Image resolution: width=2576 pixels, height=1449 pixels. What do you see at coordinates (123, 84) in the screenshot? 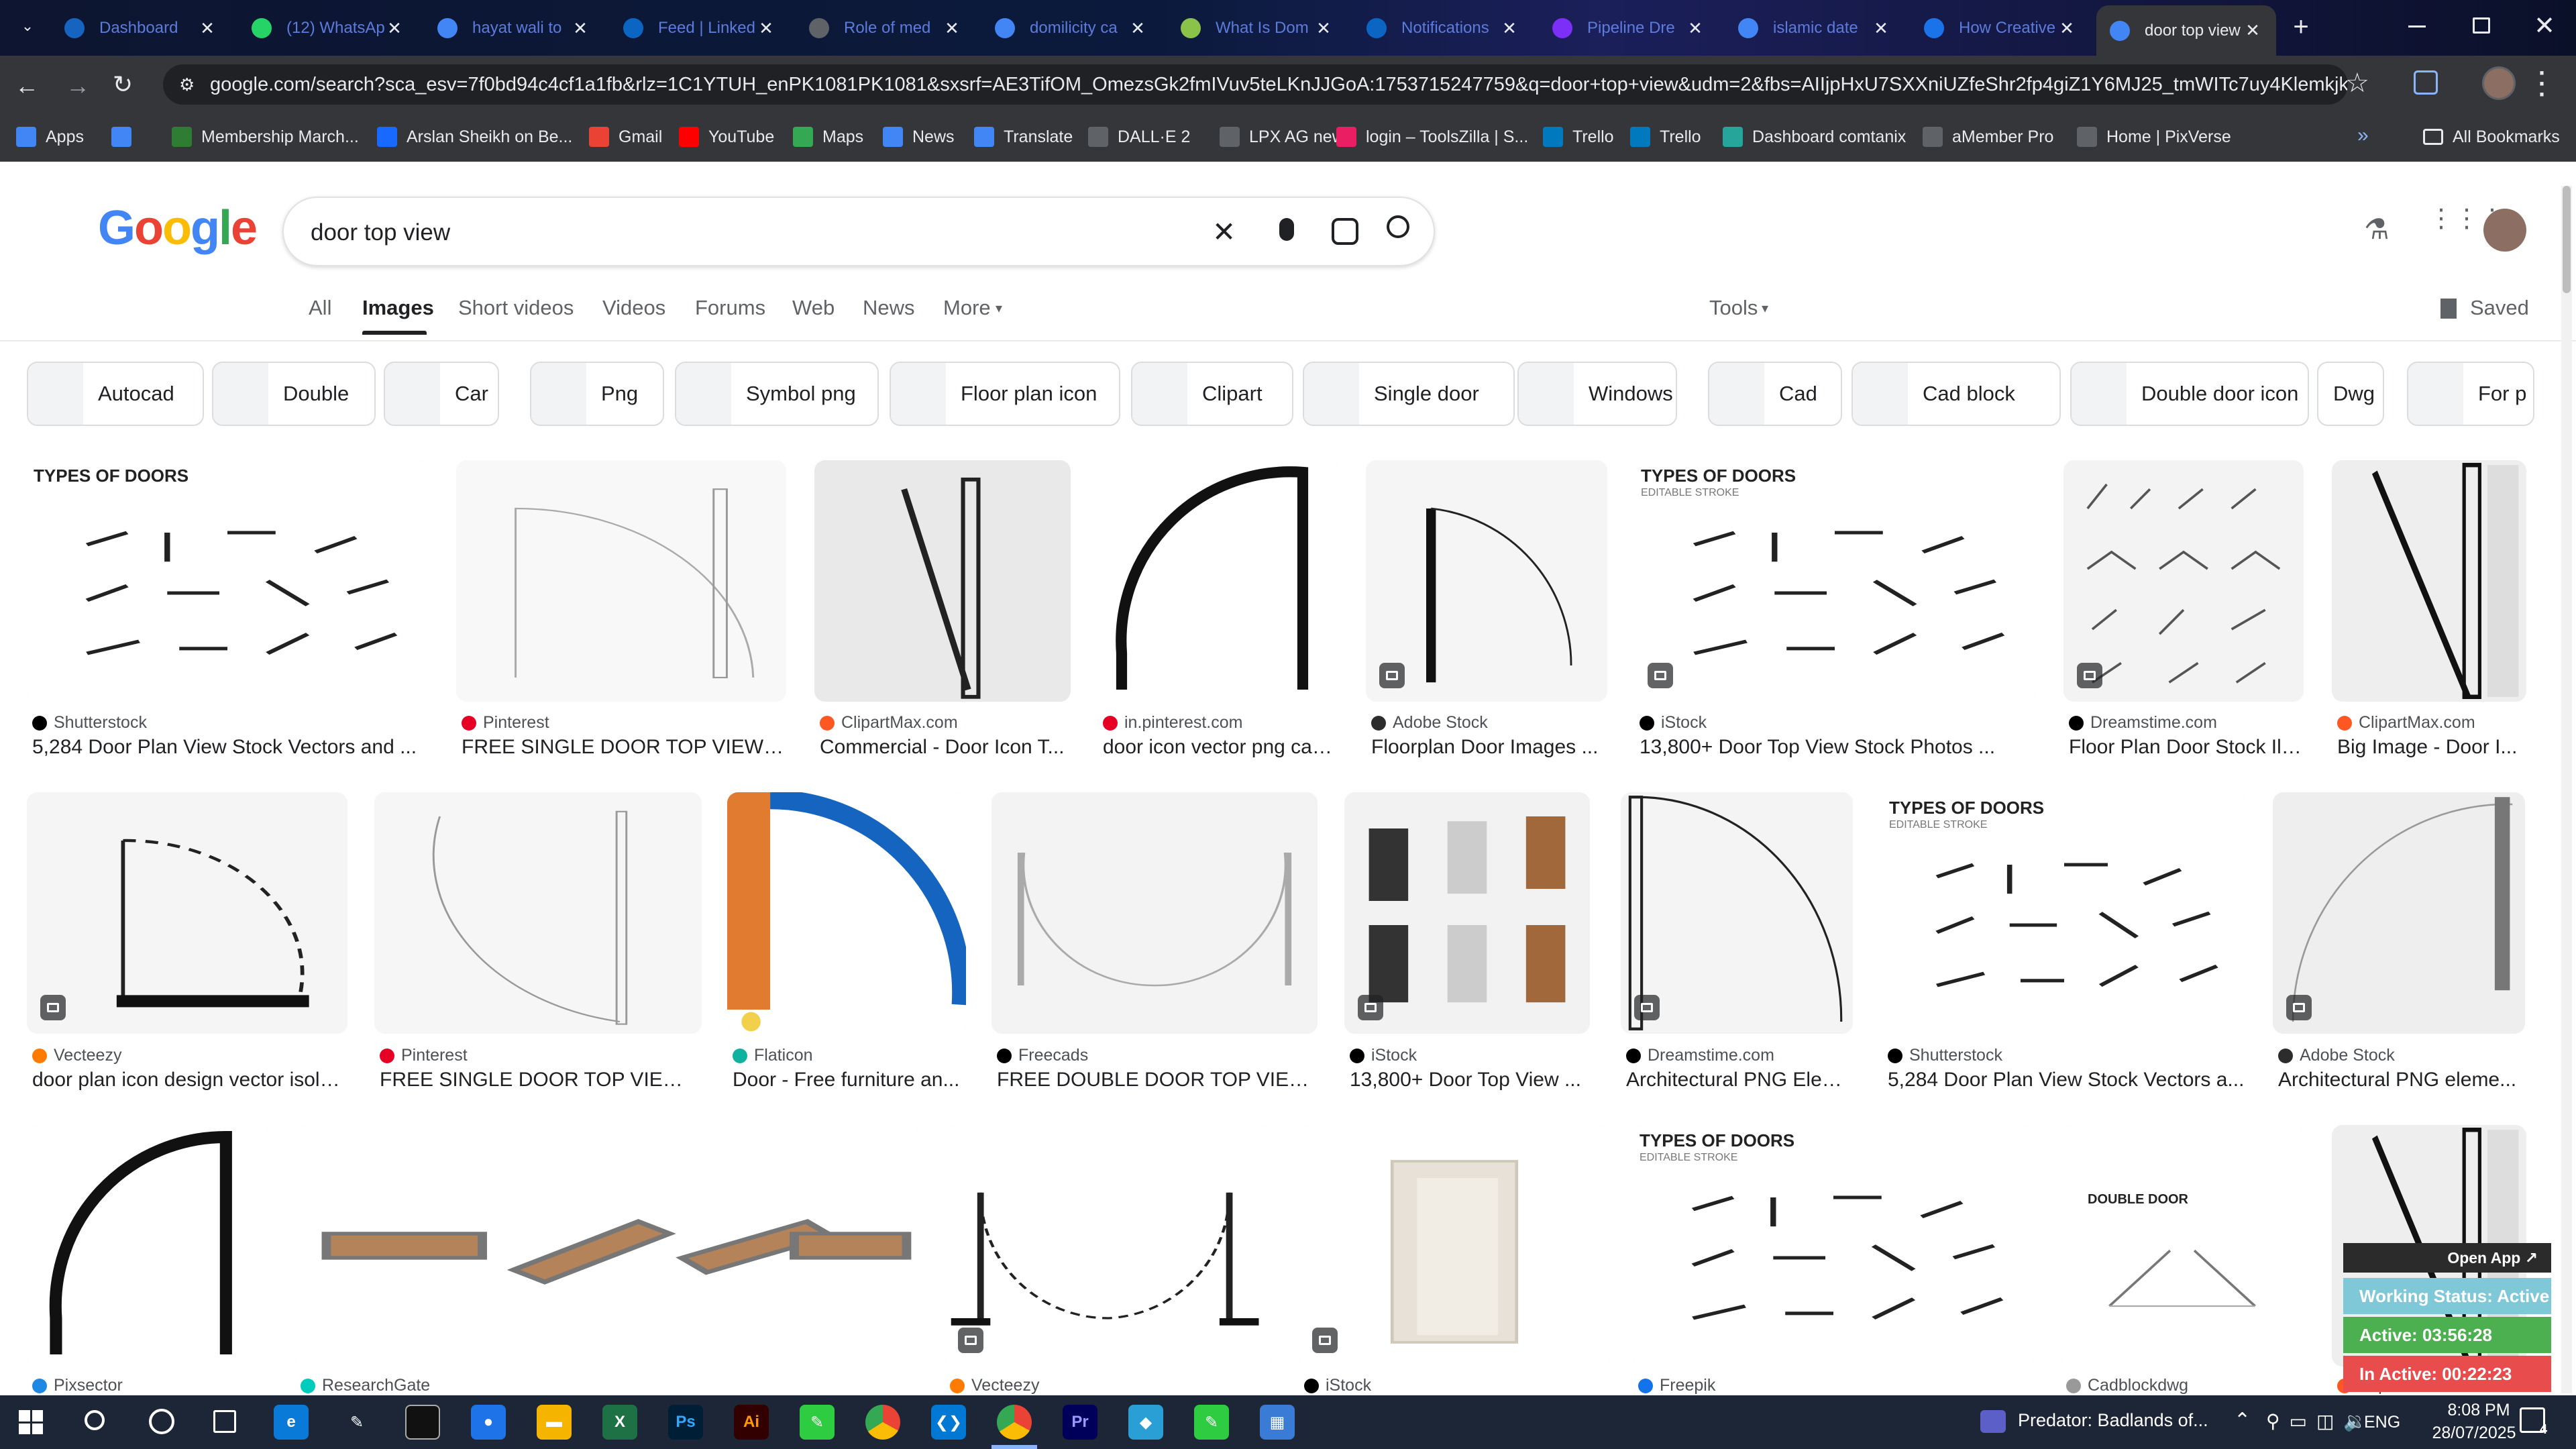
I see `reload-icon: ↻` at bounding box center [123, 84].